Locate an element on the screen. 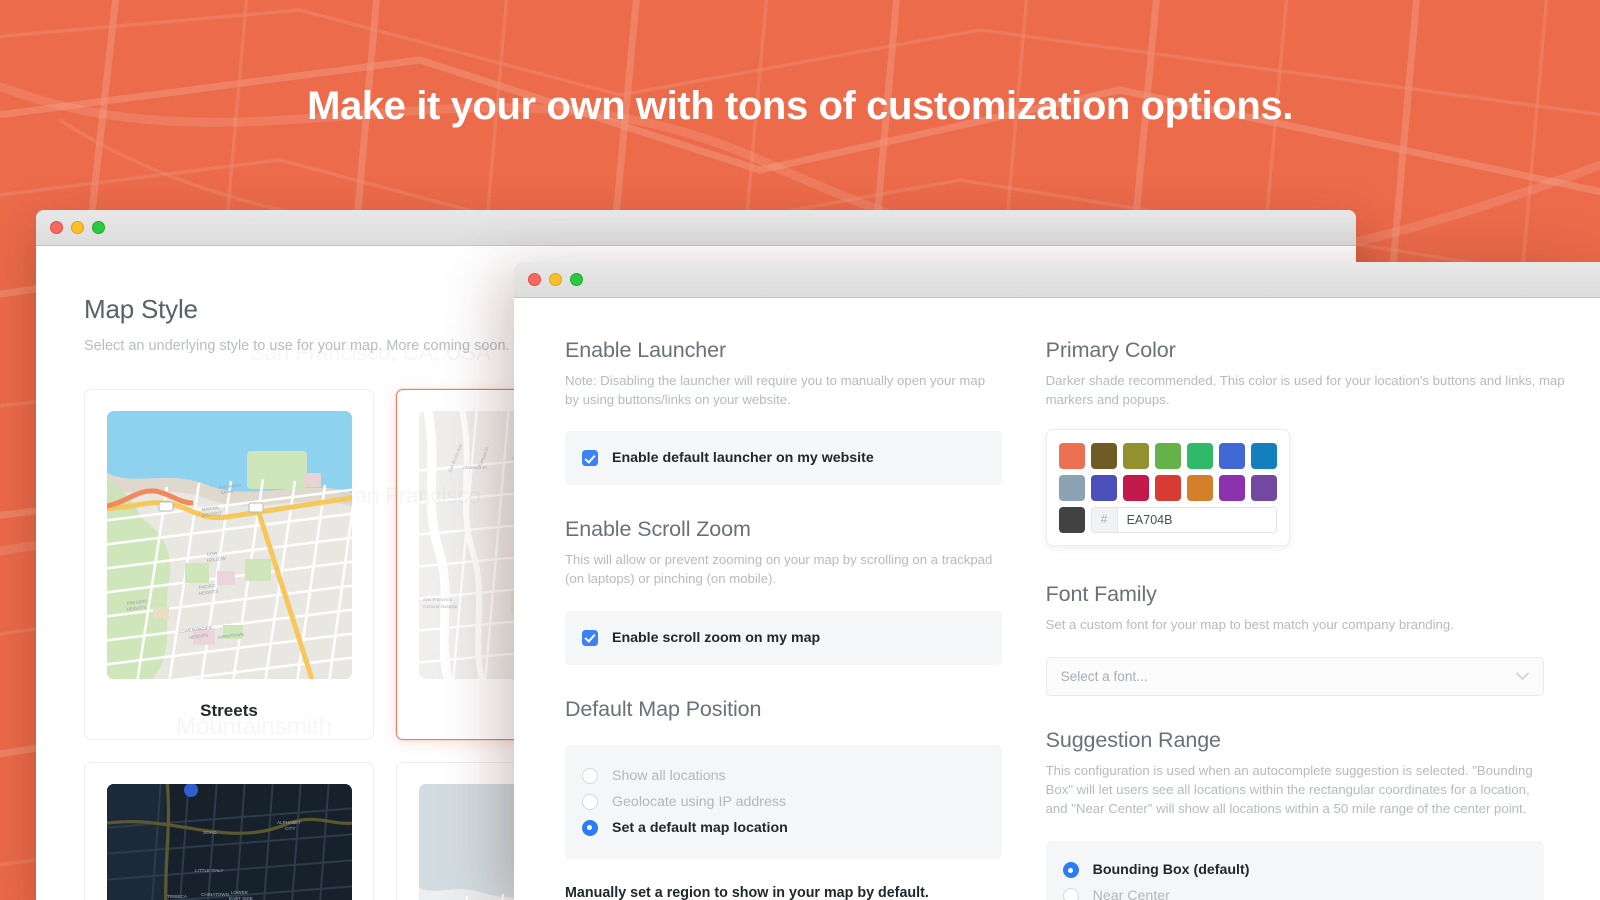 This screenshot has width=1600, height=900. section-title: Enable Launcher is located at coordinates (646, 350).